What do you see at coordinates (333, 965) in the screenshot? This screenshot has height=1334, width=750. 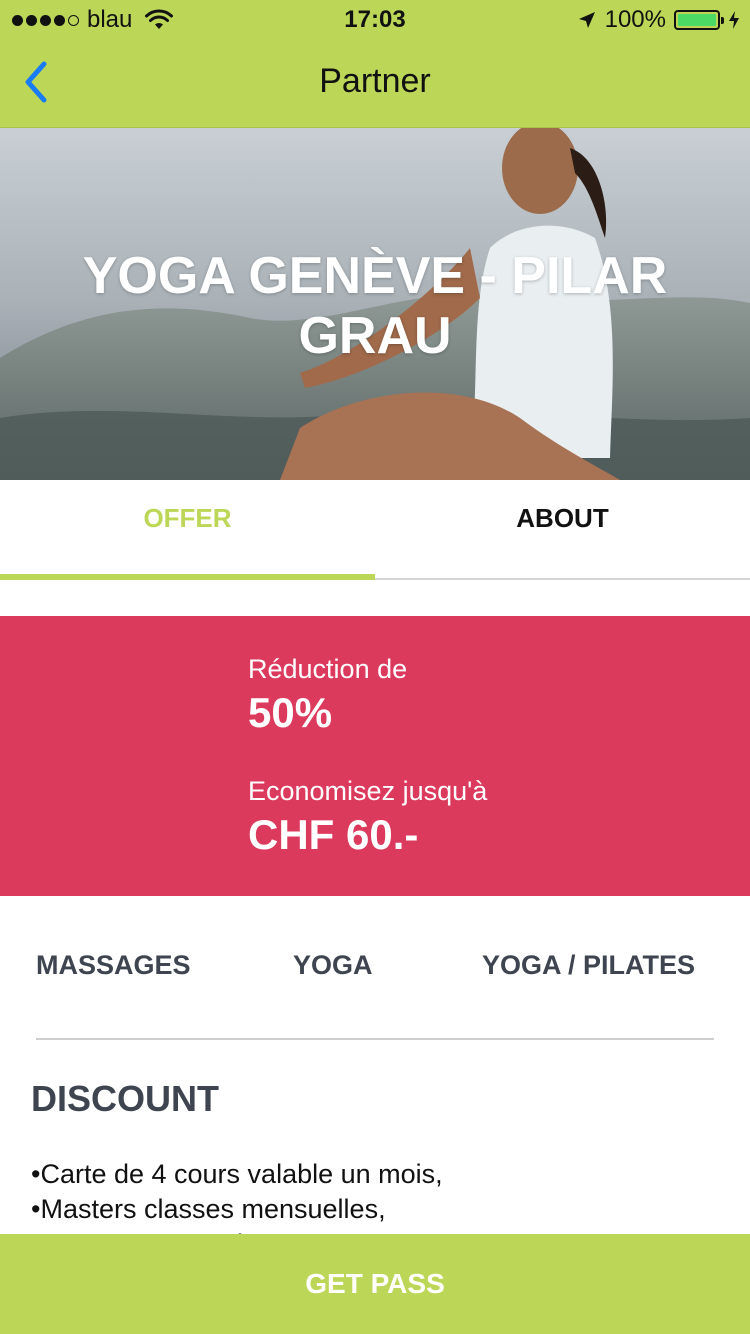 I see `category-yoga: YOGA` at bounding box center [333, 965].